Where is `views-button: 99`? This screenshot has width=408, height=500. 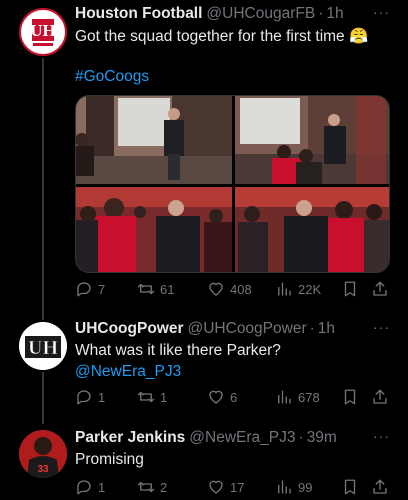
views-button: 99 is located at coordinates (293, 487).